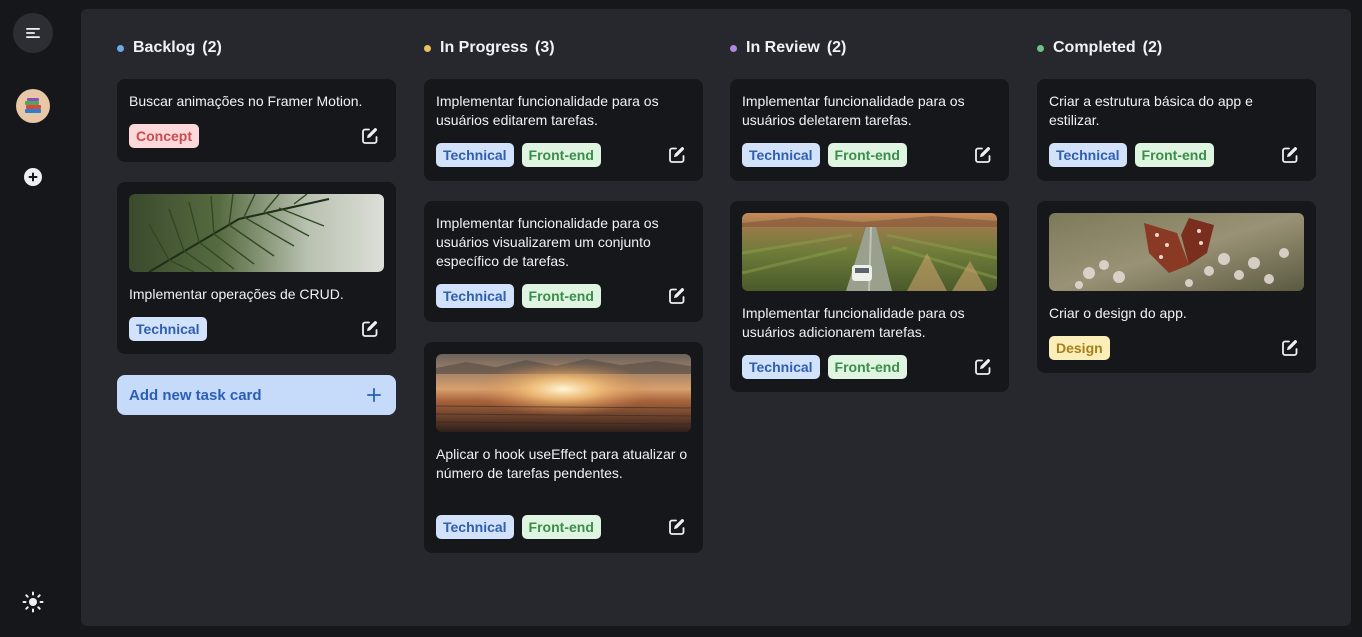 The width and height of the screenshot is (1362, 637). I want to click on add-task-card-label: Add new task card, so click(195, 395).